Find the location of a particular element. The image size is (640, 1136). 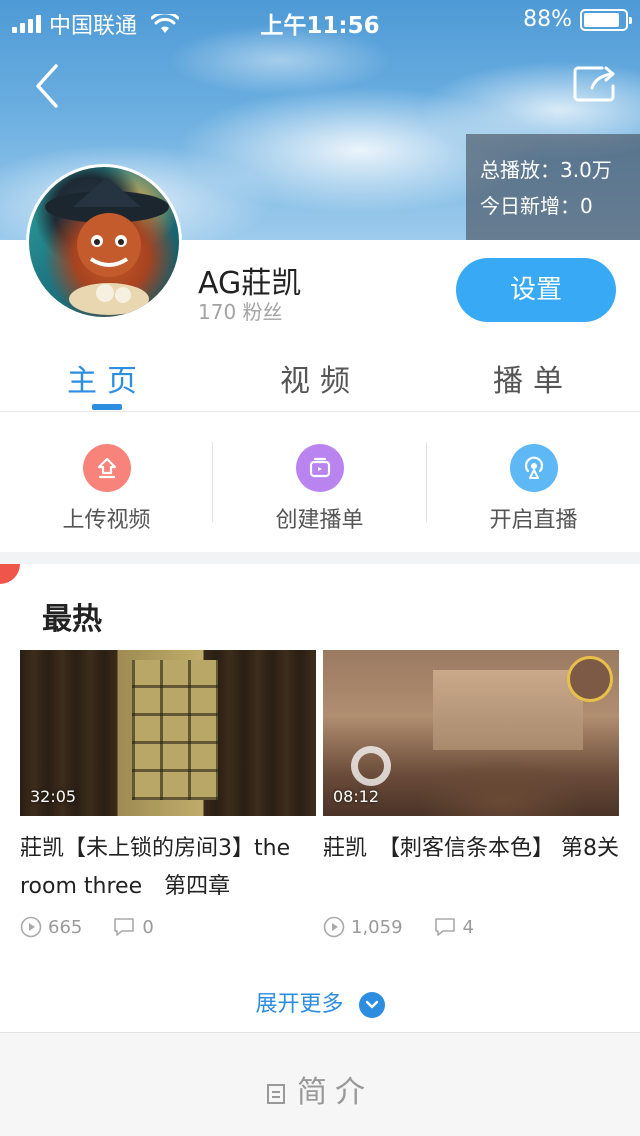

chevron-left-icon is located at coordinates (47, 86).